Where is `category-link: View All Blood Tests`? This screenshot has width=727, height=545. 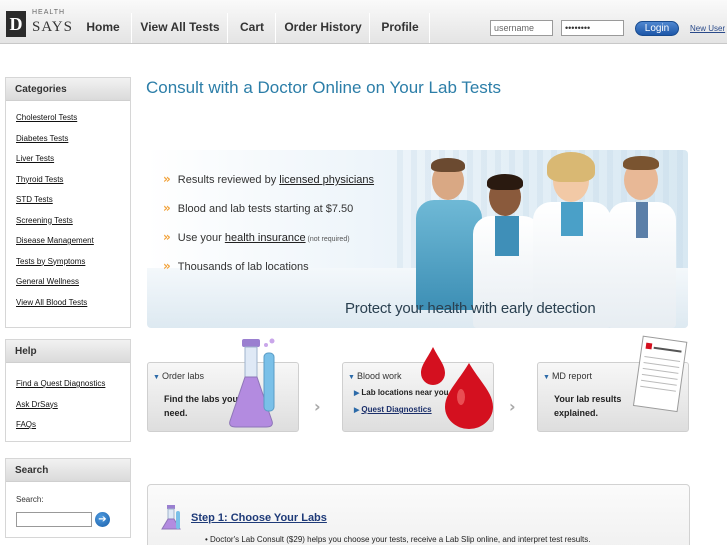 category-link: View All Blood Tests is located at coordinates (73, 306).